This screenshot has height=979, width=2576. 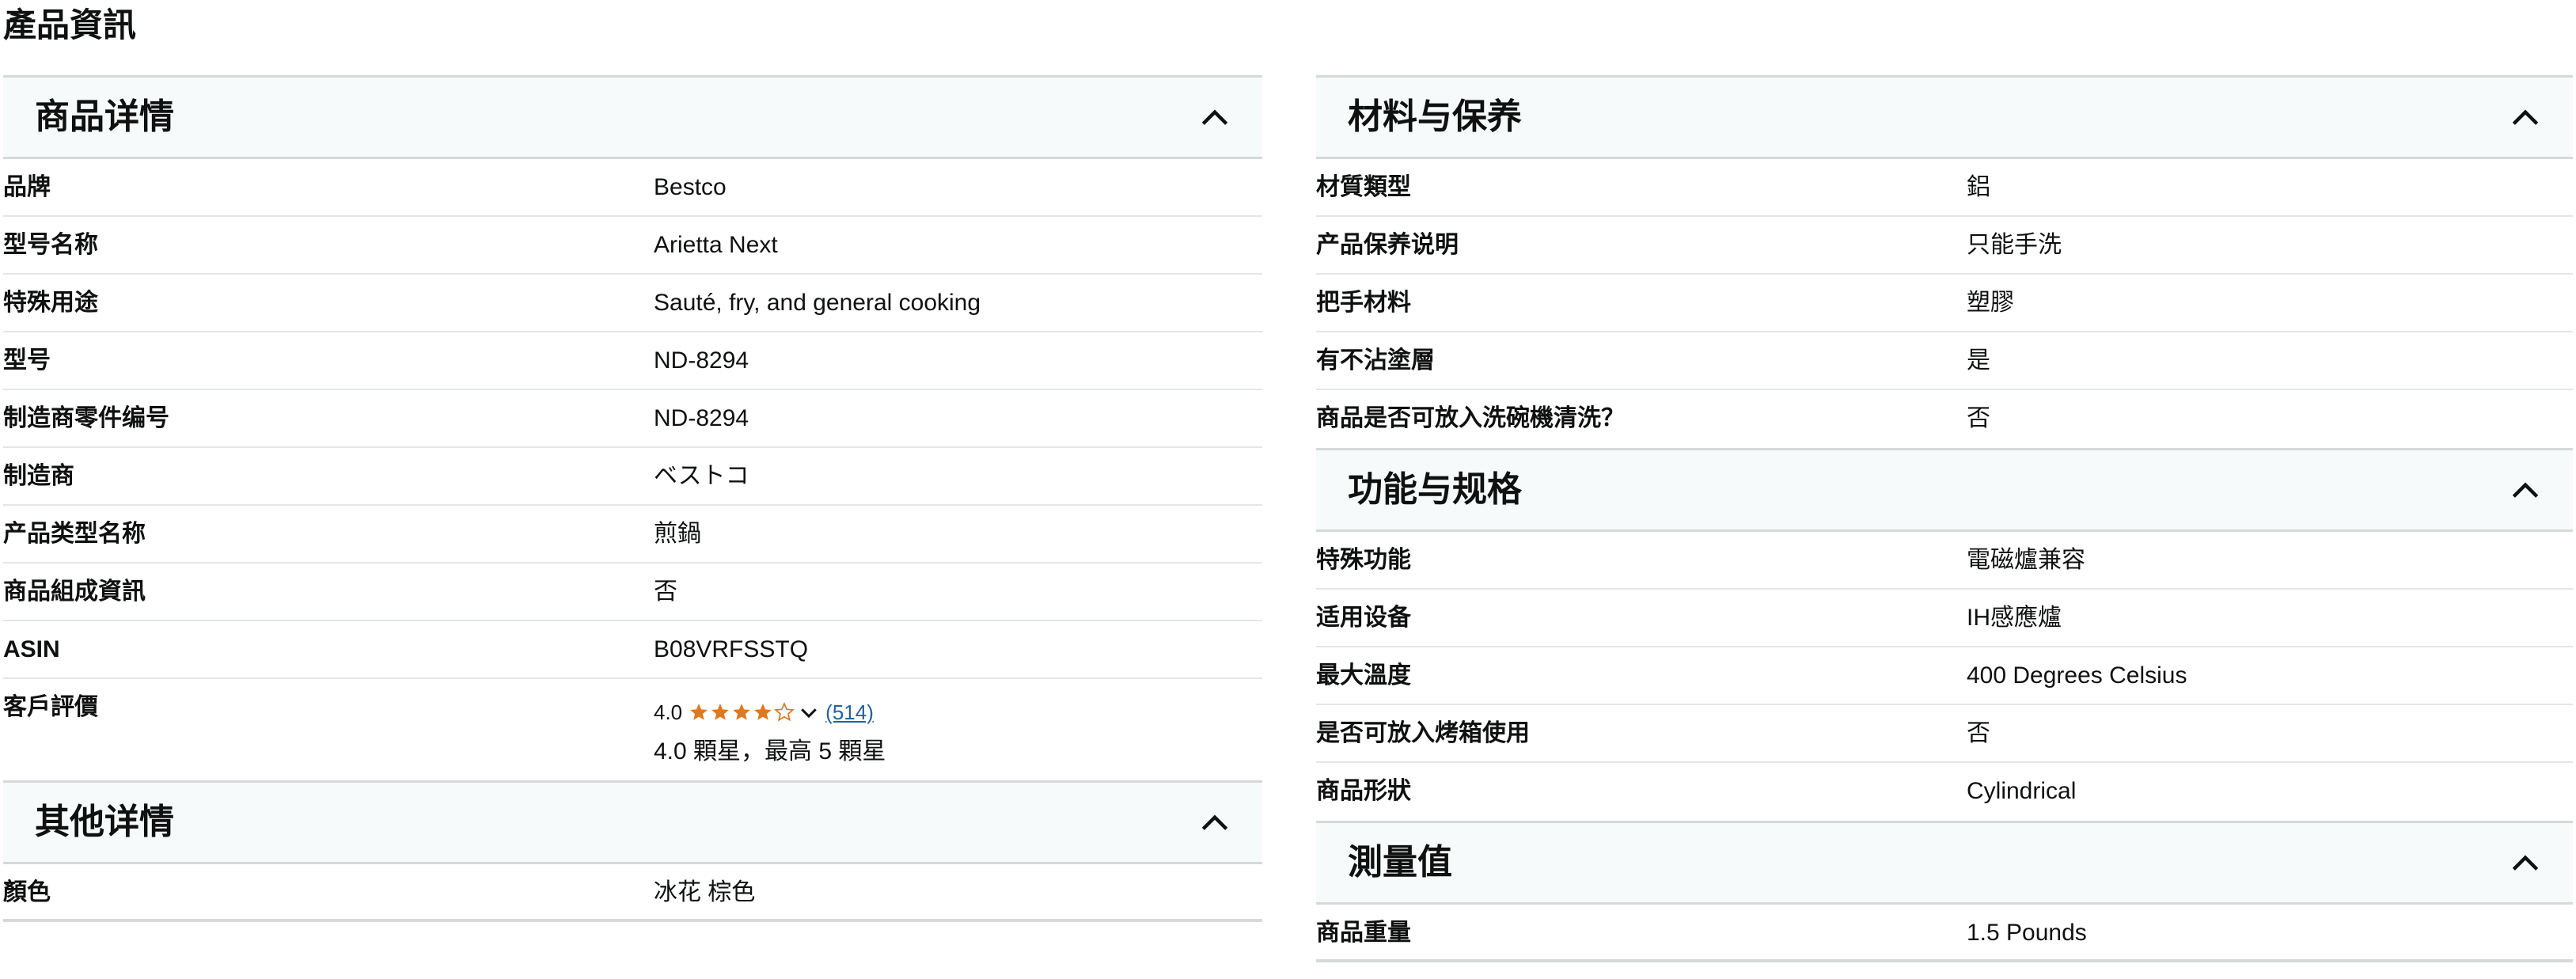 I want to click on row-value: IH感應爐, so click(x=2014, y=618).